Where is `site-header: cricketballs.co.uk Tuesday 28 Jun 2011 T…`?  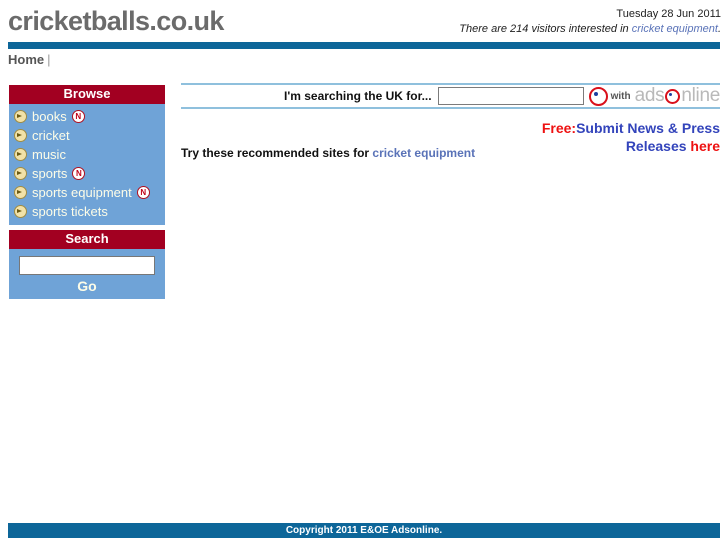 site-header: cricketballs.co.uk Tuesday 28 Jun 2011 T… is located at coordinates (363, 21).